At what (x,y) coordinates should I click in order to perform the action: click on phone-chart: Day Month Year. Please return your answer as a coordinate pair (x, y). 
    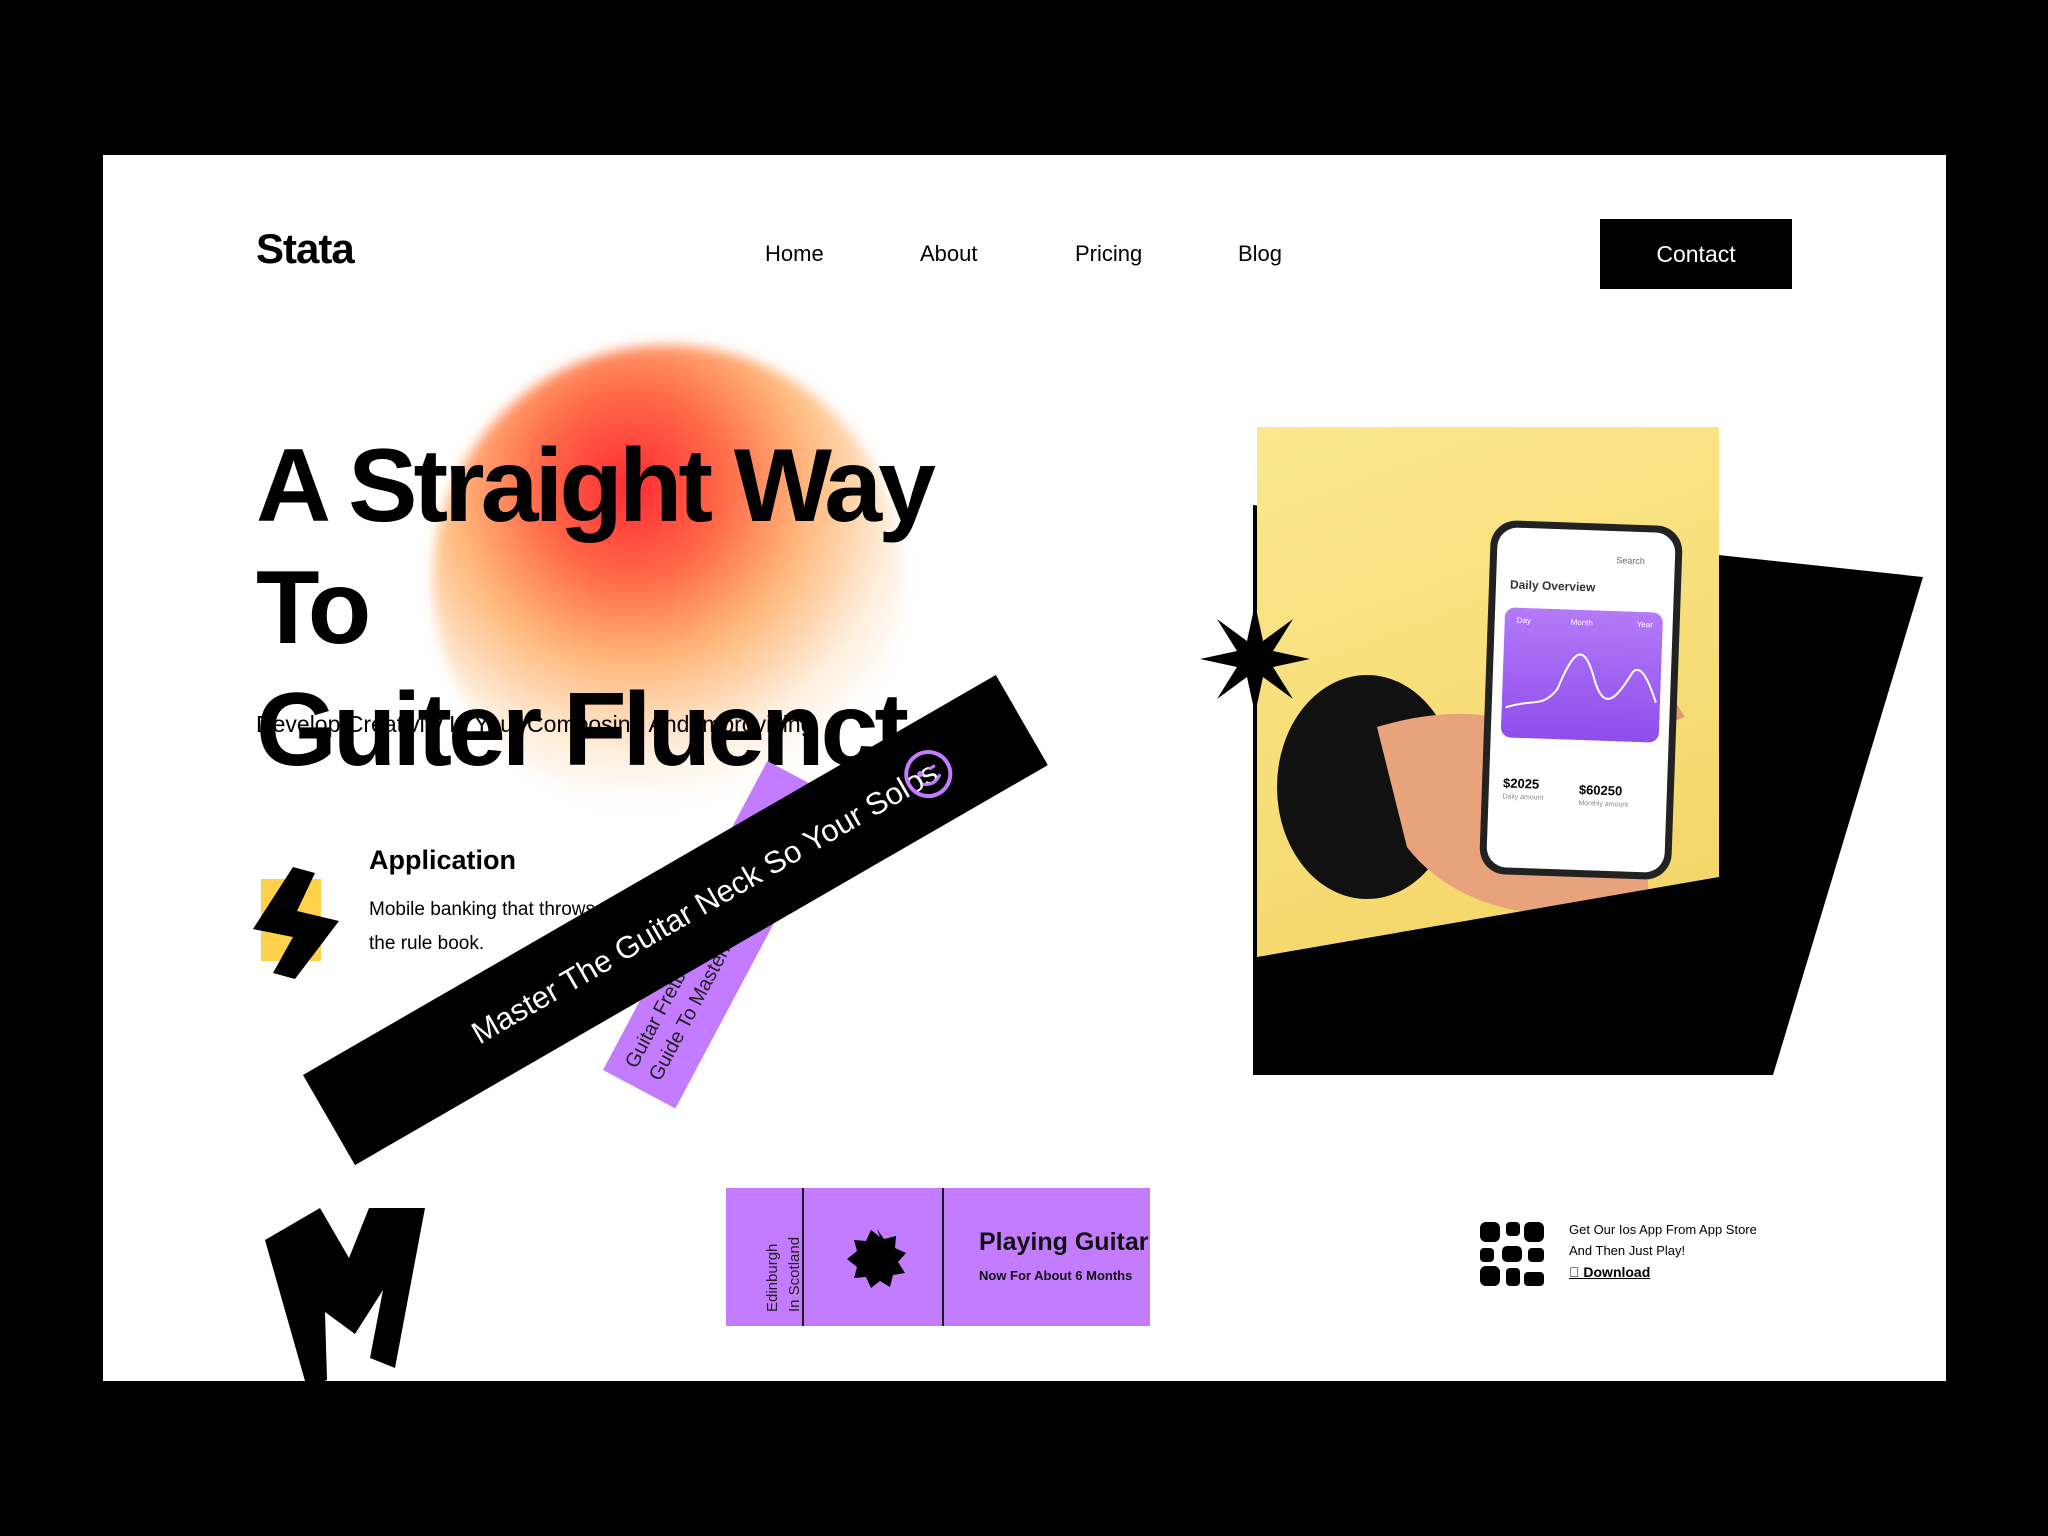
    Looking at the image, I should click on (1582, 675).